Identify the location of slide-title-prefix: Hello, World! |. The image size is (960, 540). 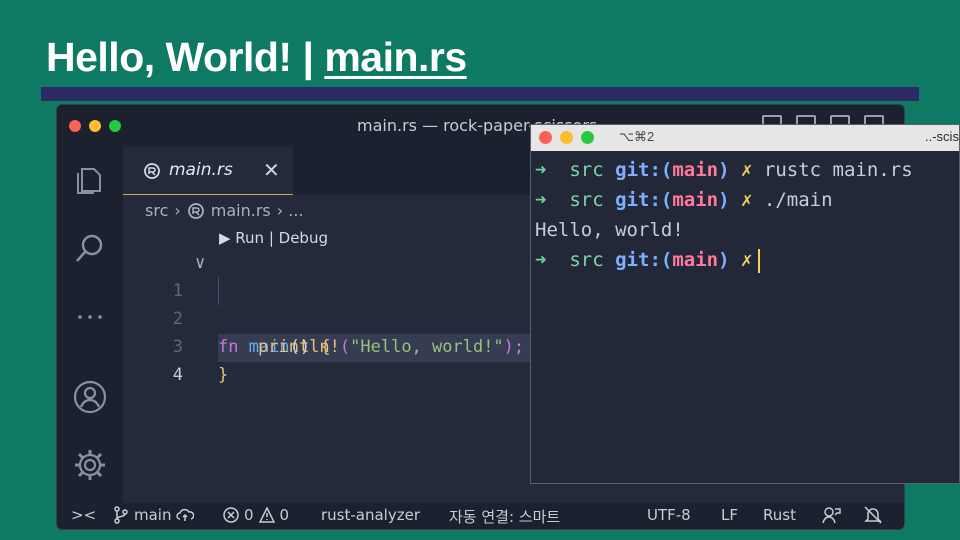
(185, 57).